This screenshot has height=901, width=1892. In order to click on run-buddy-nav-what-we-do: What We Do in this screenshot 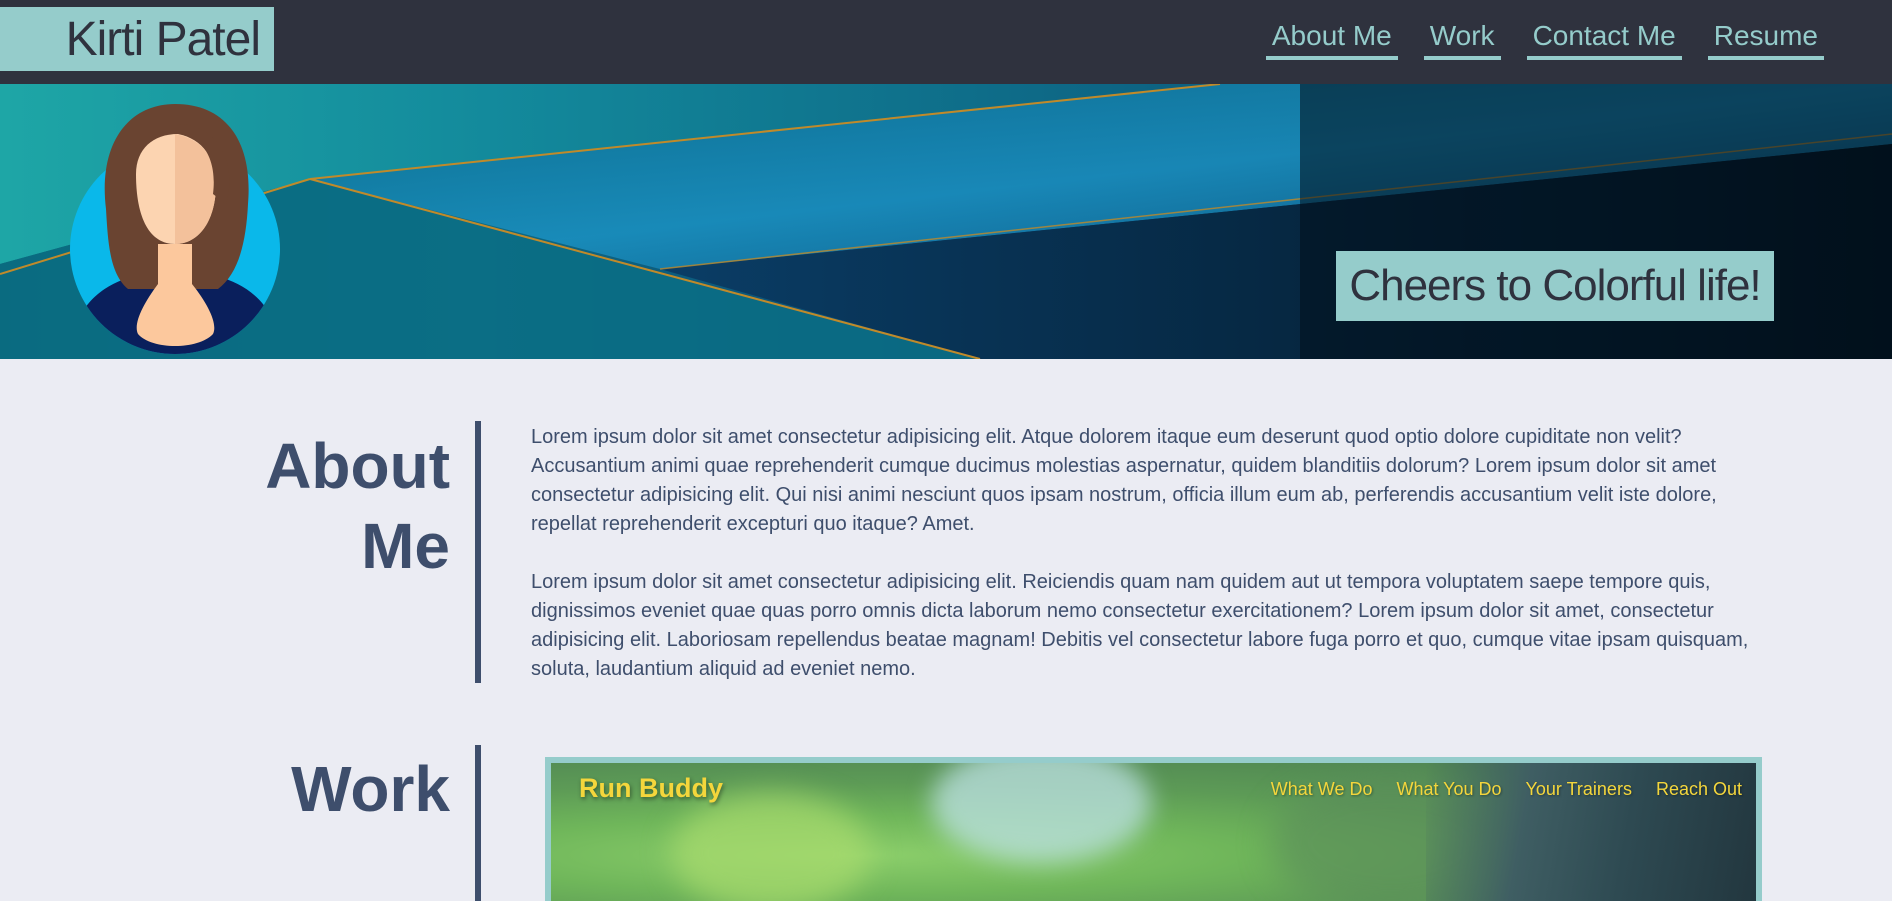, I will do `click(1322, 789)`.